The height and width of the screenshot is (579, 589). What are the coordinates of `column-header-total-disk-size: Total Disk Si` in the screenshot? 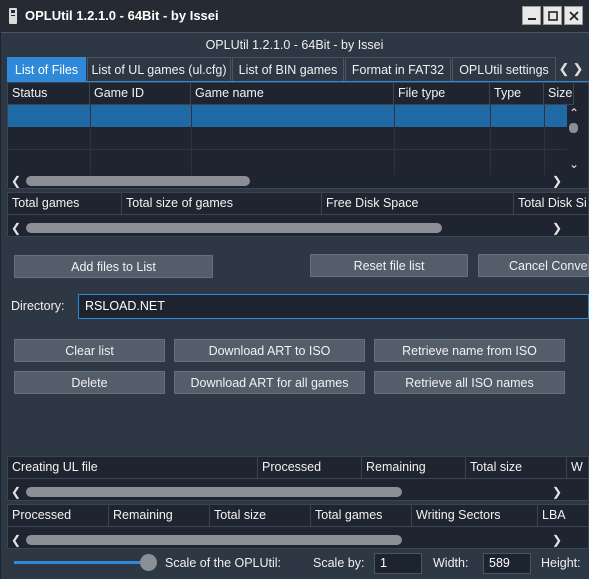 It's located at (551, 204).